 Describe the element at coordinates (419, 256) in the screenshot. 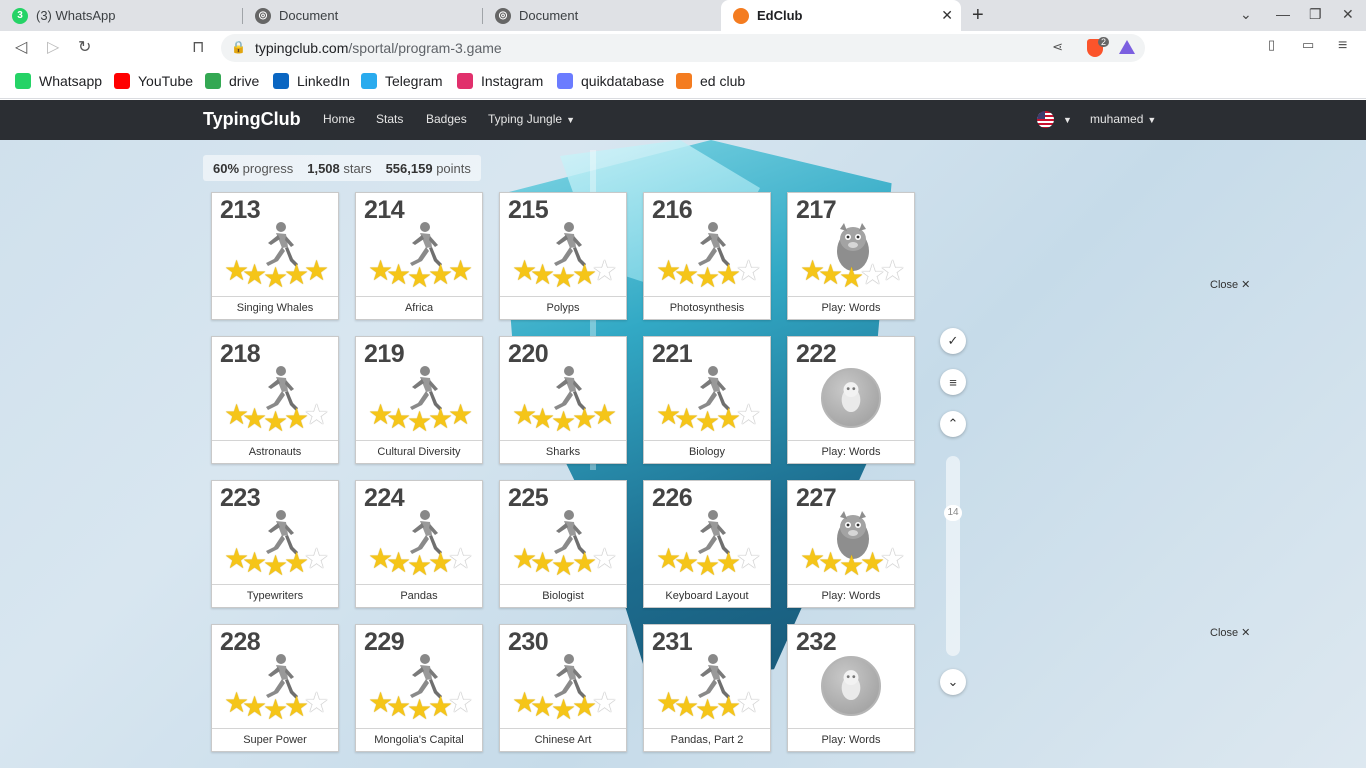

I see `lesson-card: 214 ★ ★ ★ ★ ★ Africa` at that location.